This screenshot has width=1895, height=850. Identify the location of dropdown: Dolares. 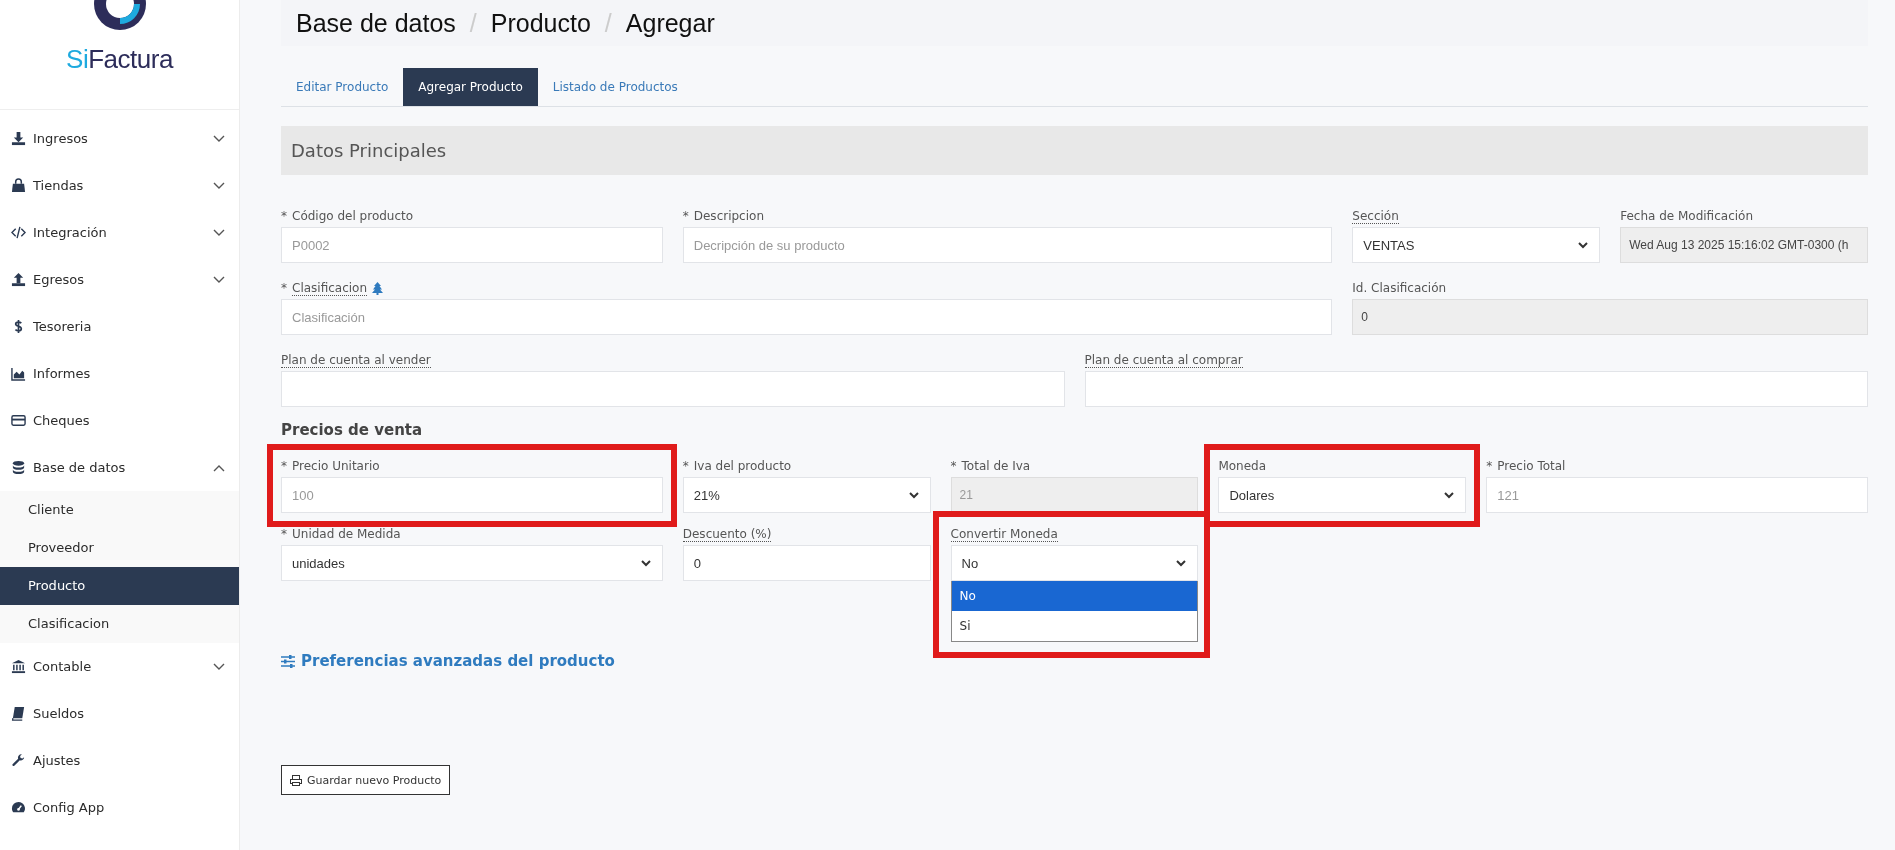
(1342, 495).